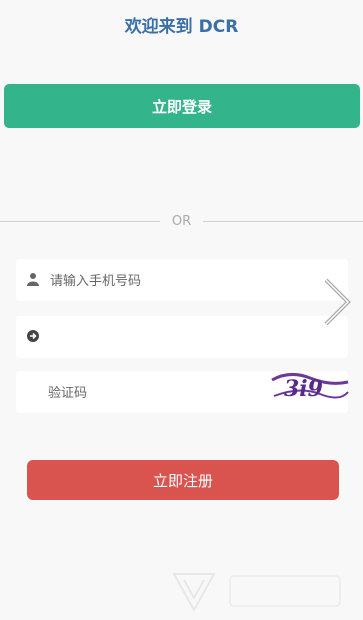  Describe the element at coordinates (181, 27) in the screenshot. I see `page-title: 欢迎来到 DCR` at that location.